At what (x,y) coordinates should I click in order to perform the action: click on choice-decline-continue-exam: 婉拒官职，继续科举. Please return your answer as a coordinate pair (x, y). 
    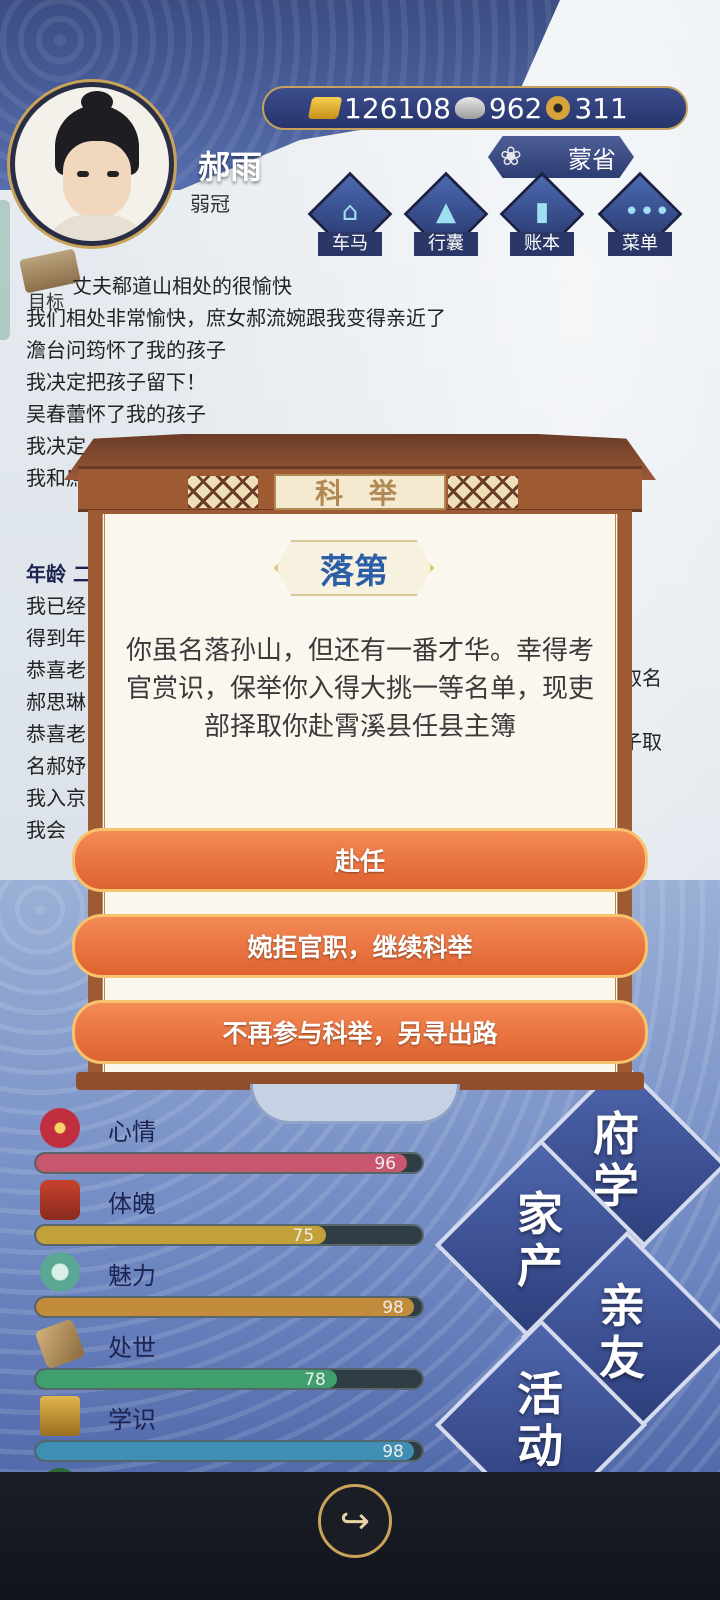
    Looking at the image, I should click on (360, 946).